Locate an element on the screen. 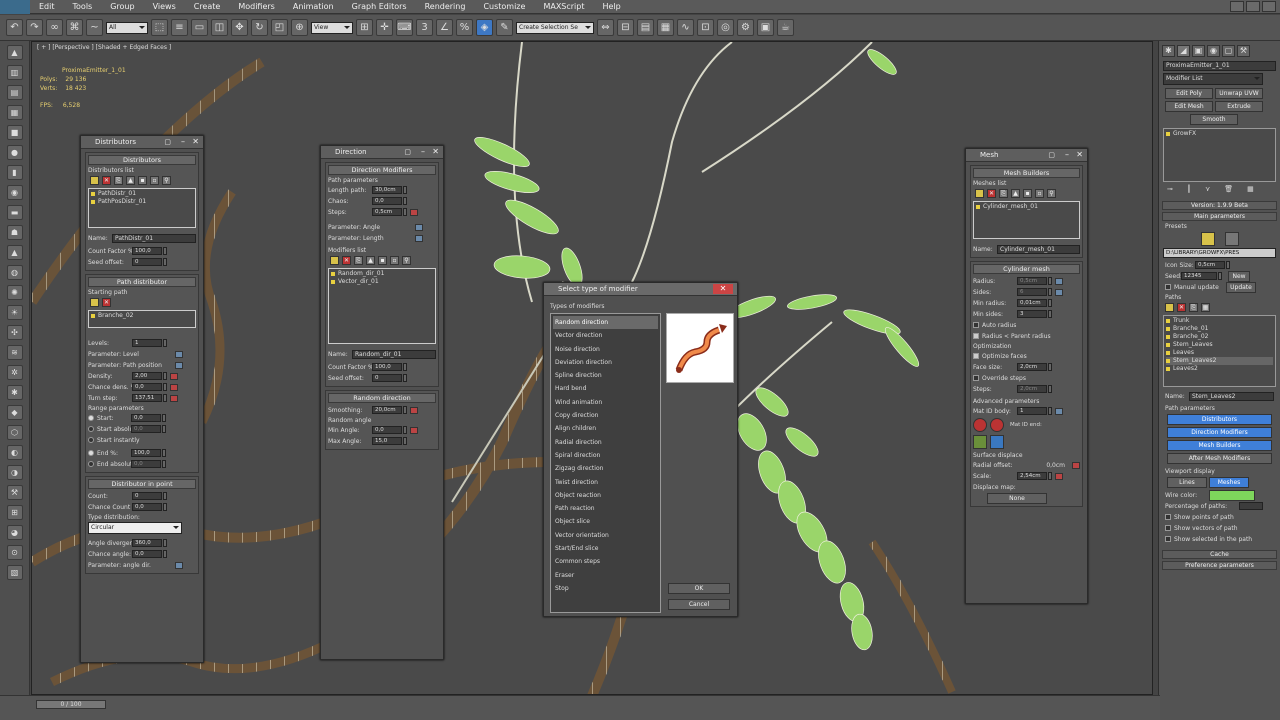 The height and width of the screenshot is (720, 1280). container-icon: ▲ is located at coordinates (14, 52).